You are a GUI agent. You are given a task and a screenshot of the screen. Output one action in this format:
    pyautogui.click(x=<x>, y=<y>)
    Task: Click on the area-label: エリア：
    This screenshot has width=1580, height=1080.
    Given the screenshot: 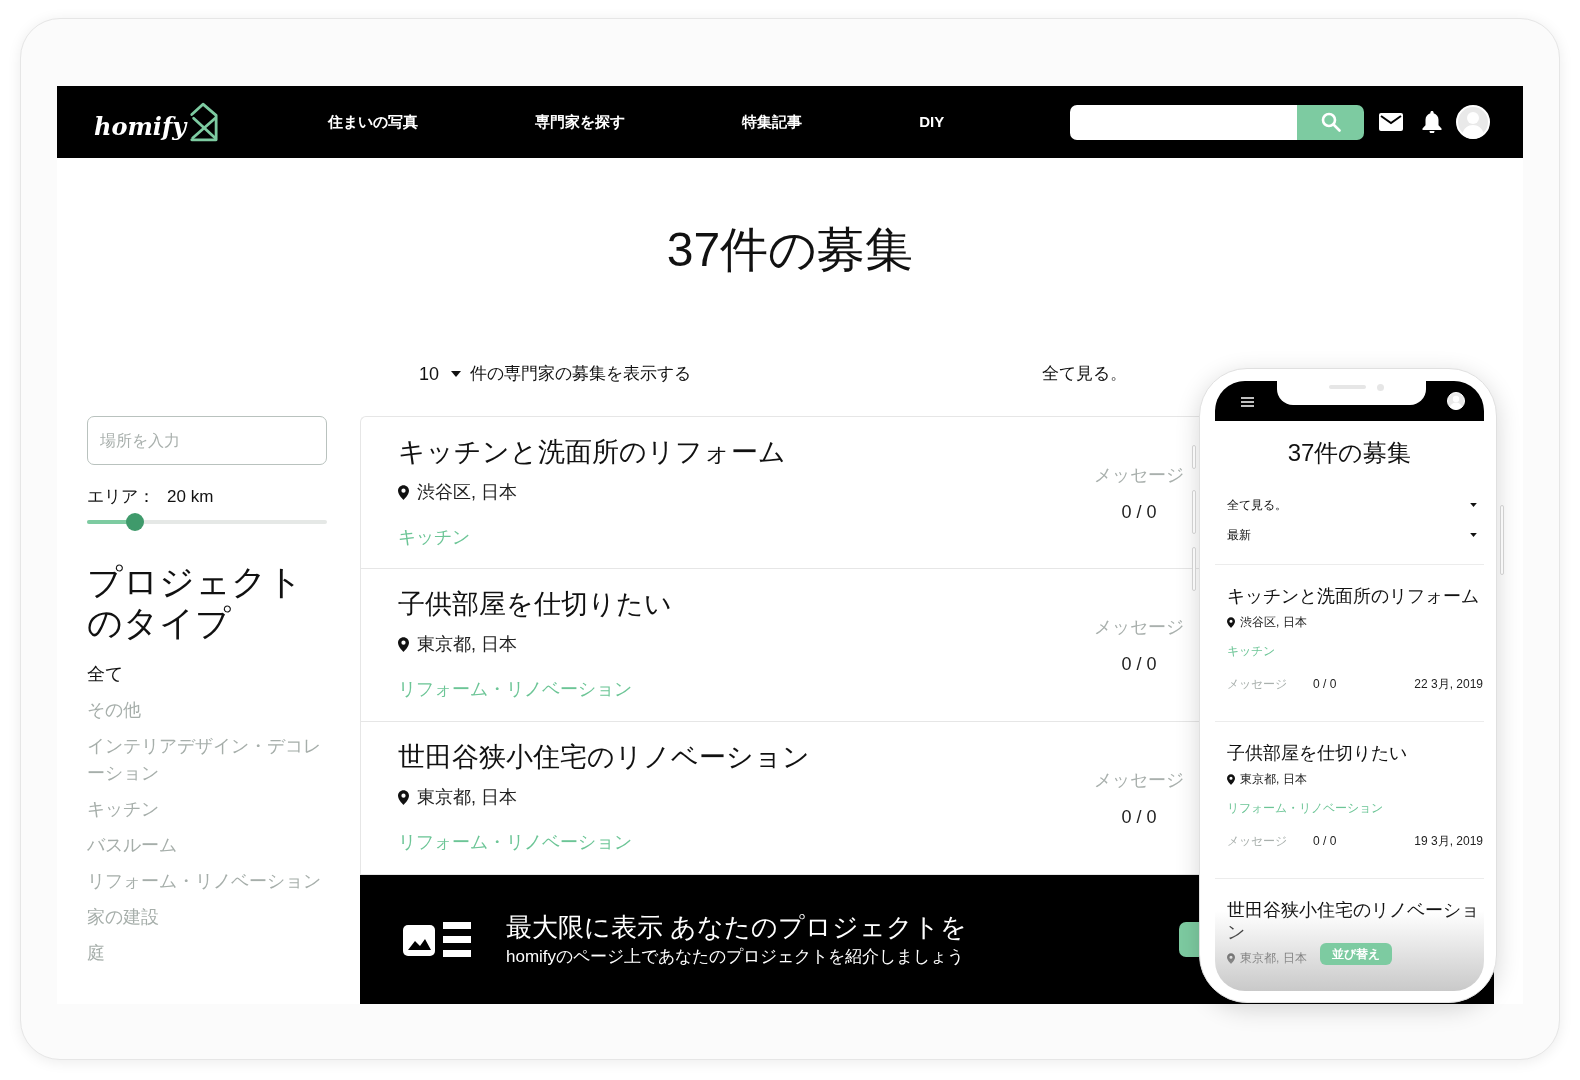 What is the action you would take?
    pyautogui.click(x=121, y=497)
    